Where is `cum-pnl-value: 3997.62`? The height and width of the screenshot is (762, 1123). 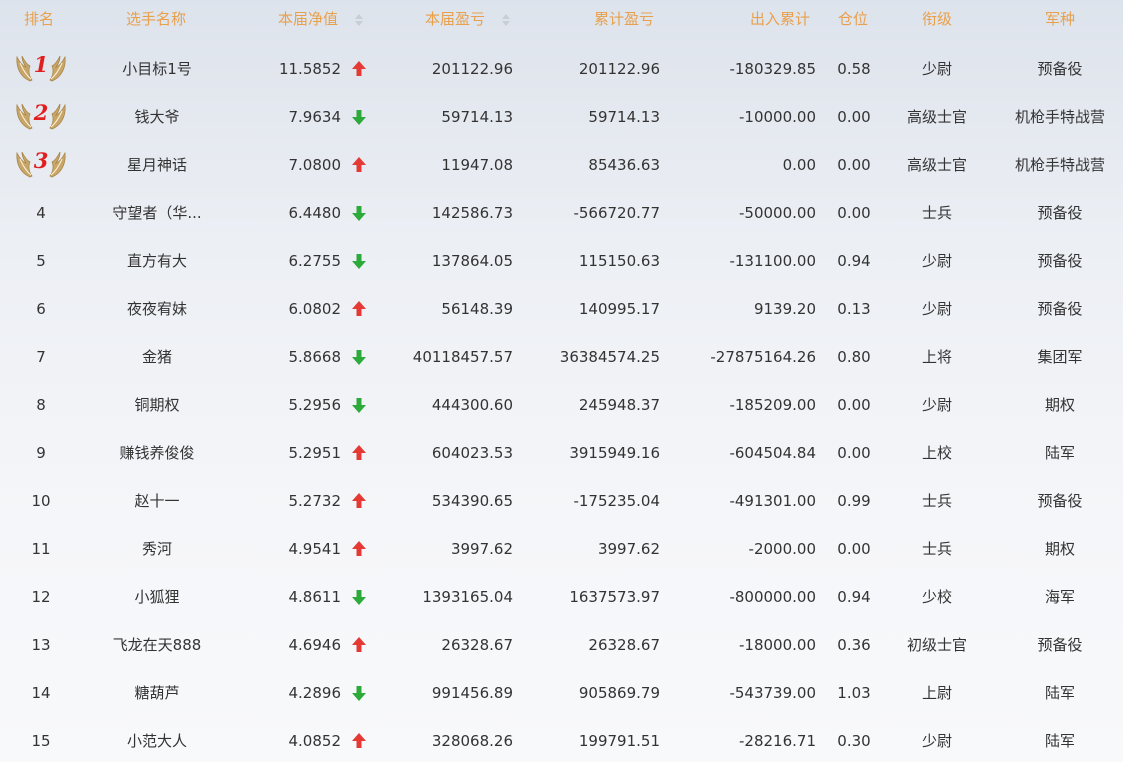
cum-pnl-value: 3997.62 is located at coordinates (628, 549).